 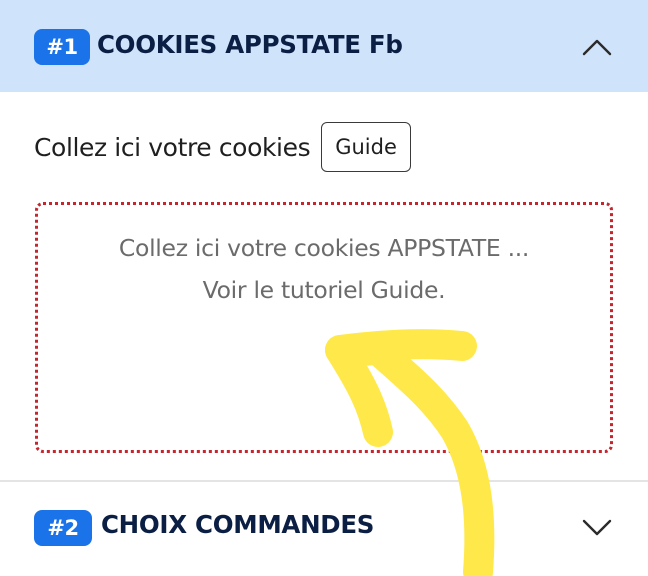 I want to click on cookies-field-label: Collez ici votre cookies, so click(x=172, y=147).